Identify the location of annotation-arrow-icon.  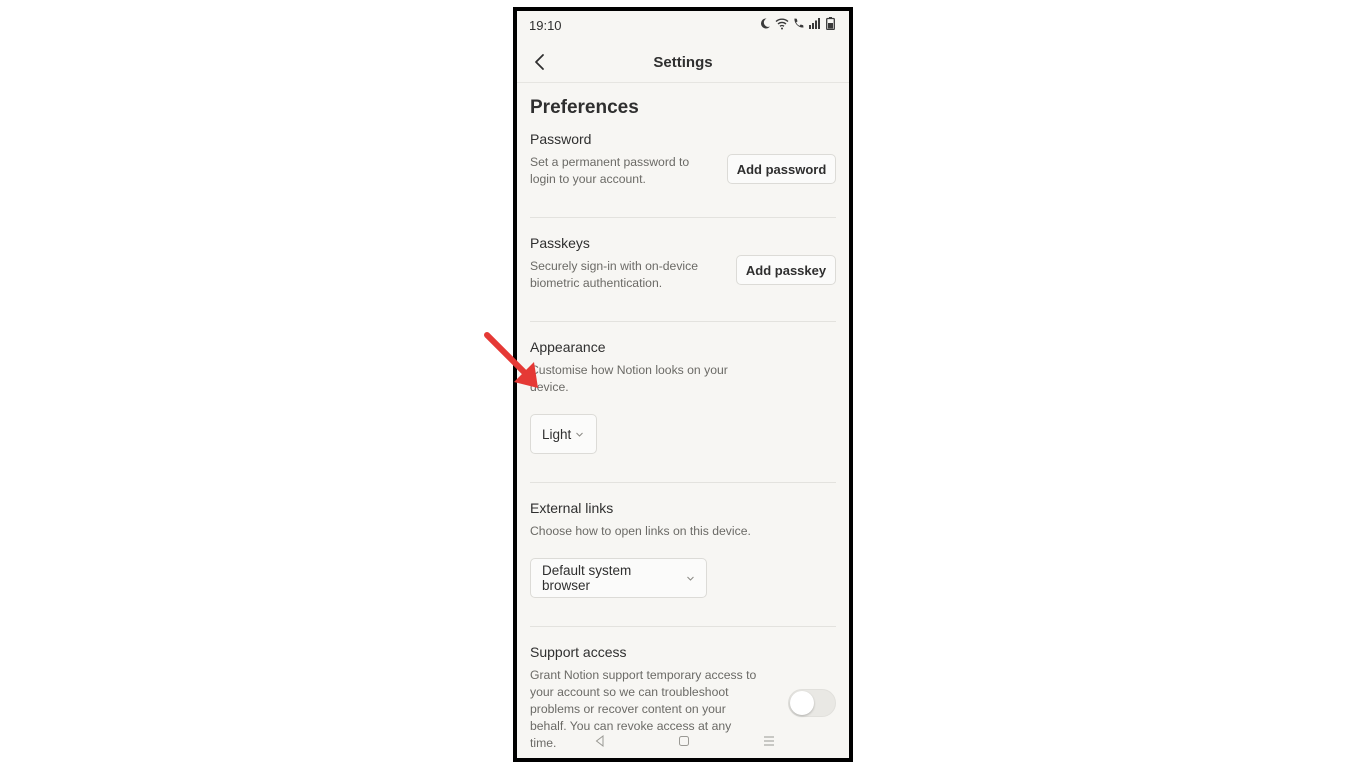
(511, 360).